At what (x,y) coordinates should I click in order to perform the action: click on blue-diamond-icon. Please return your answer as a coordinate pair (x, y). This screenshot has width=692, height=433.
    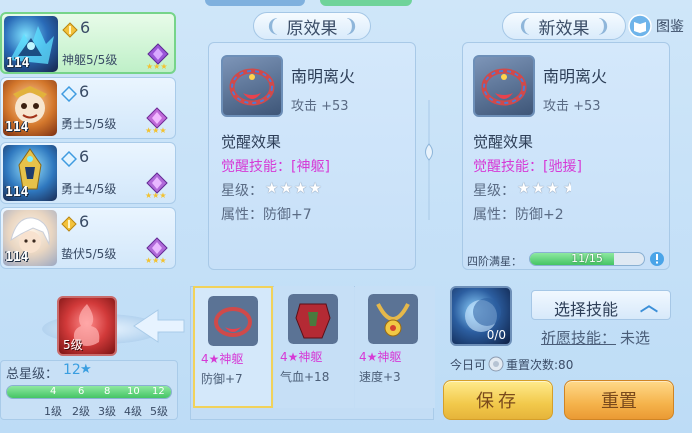
    Looking at the image, I should click on (69, 159).